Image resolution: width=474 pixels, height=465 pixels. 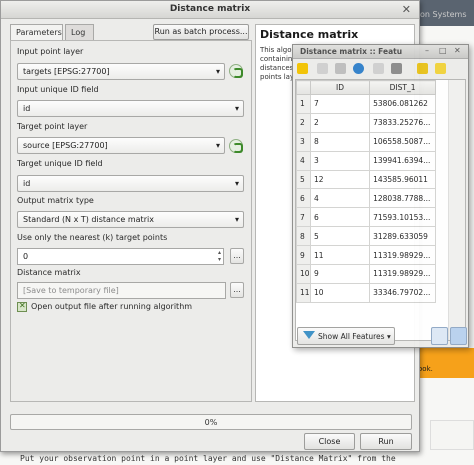 What do you see at coordinates (351, 336) in the screenshot?
I see `show-all-label: Show All Features` at bounding box center [351, 336].